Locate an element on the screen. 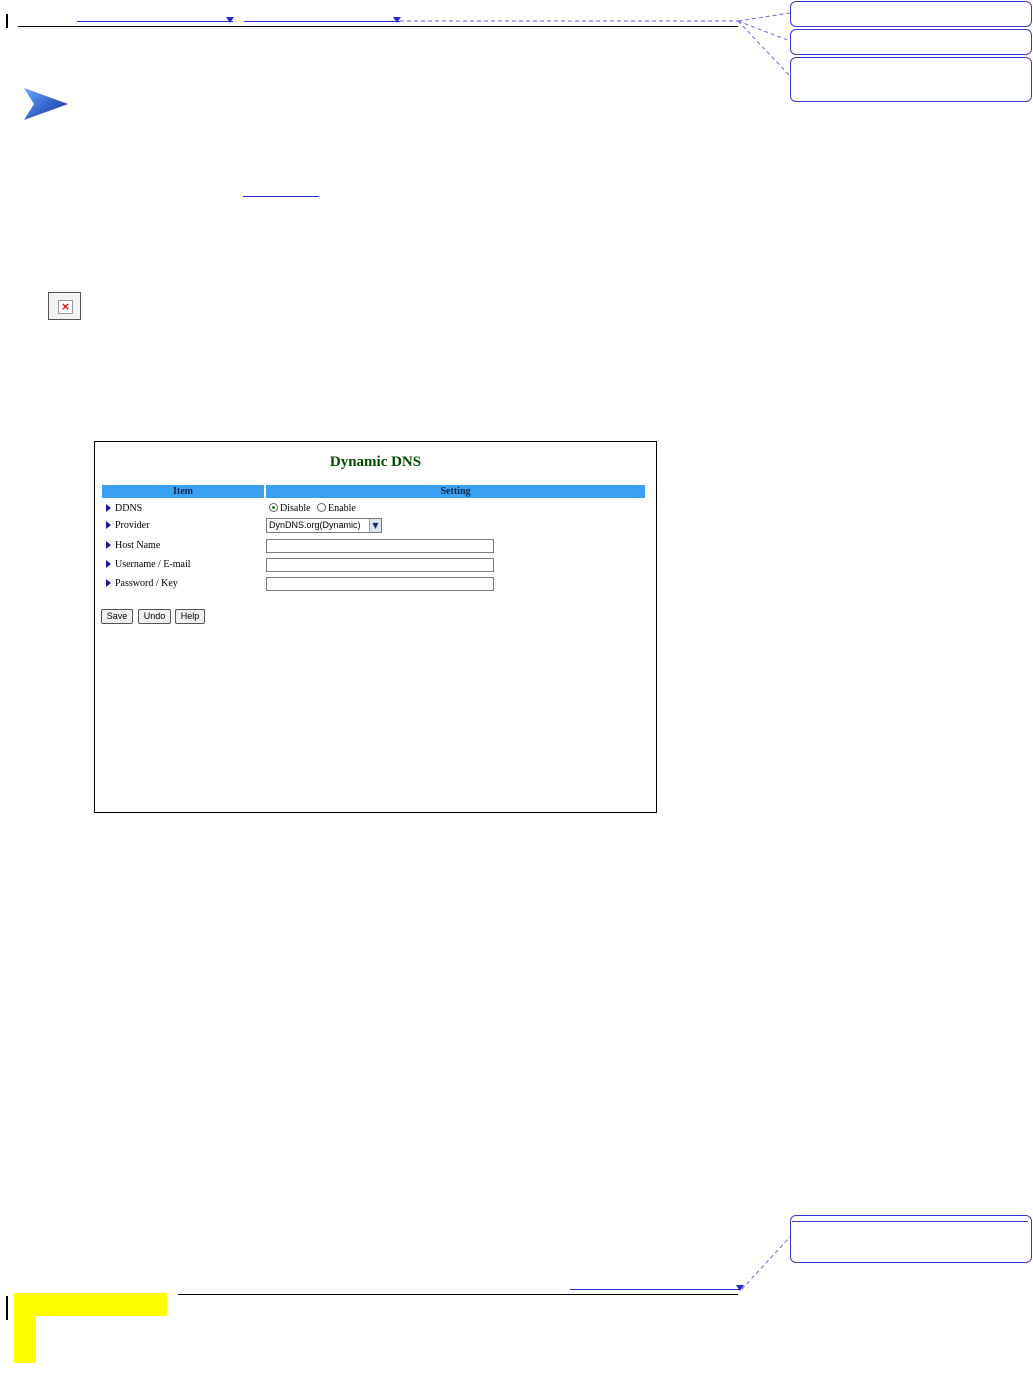 This screenshot has width=1033, height=1395. help-button: Help is located at coordinates (190, 616).